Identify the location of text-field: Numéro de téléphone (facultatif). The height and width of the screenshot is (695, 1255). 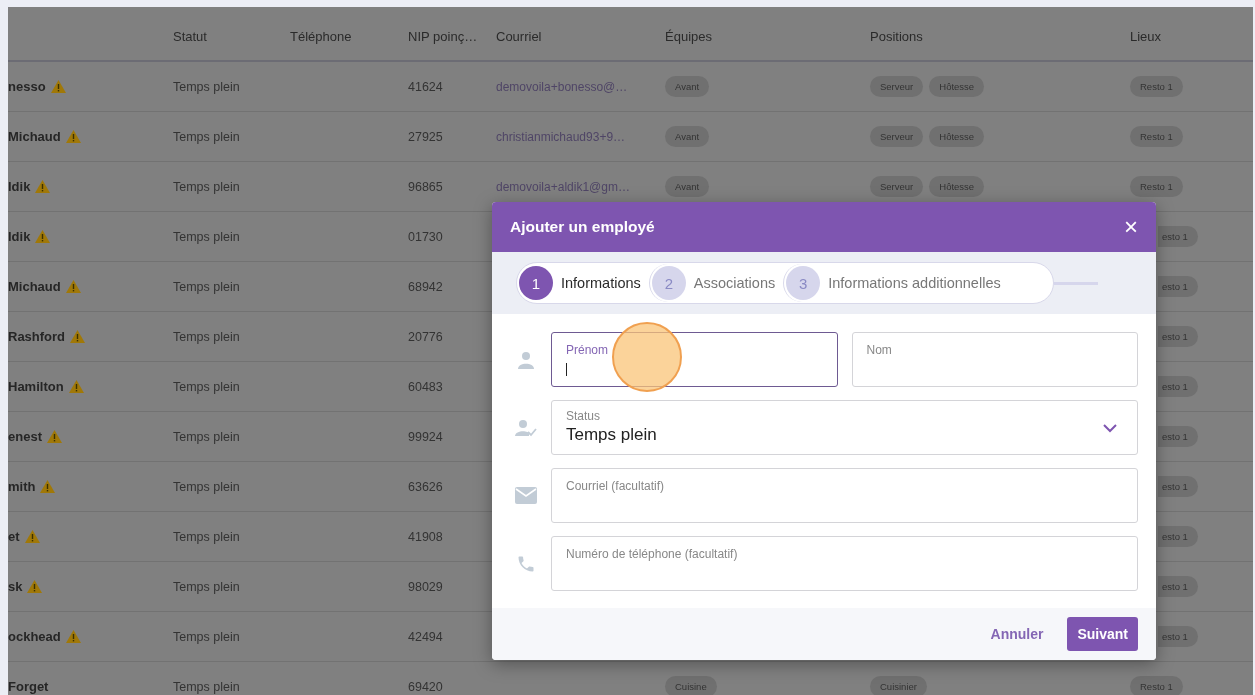
(844, 563).